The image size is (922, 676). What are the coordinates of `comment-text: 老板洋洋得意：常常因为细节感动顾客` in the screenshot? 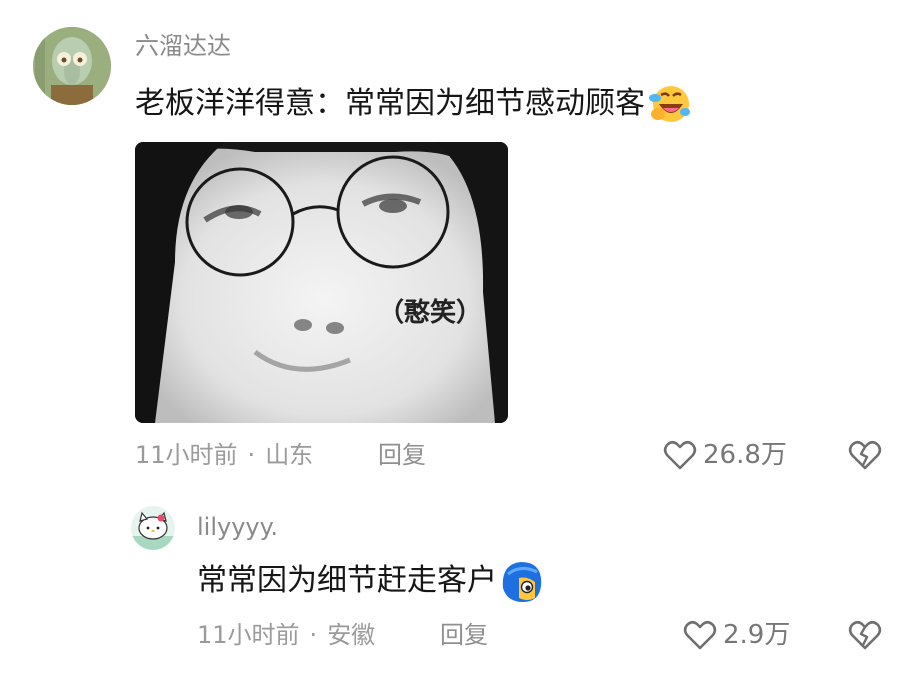 It's located at (390, 103).